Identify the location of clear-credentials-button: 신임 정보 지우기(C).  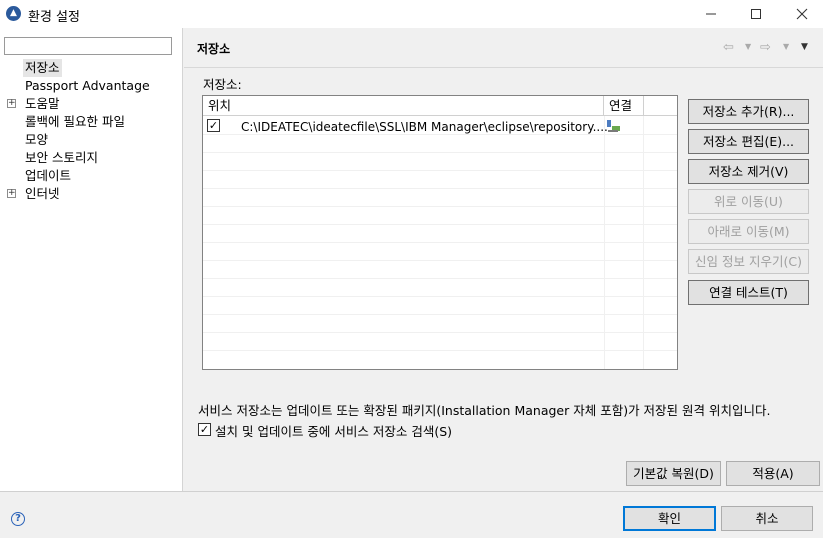
(748, 261).